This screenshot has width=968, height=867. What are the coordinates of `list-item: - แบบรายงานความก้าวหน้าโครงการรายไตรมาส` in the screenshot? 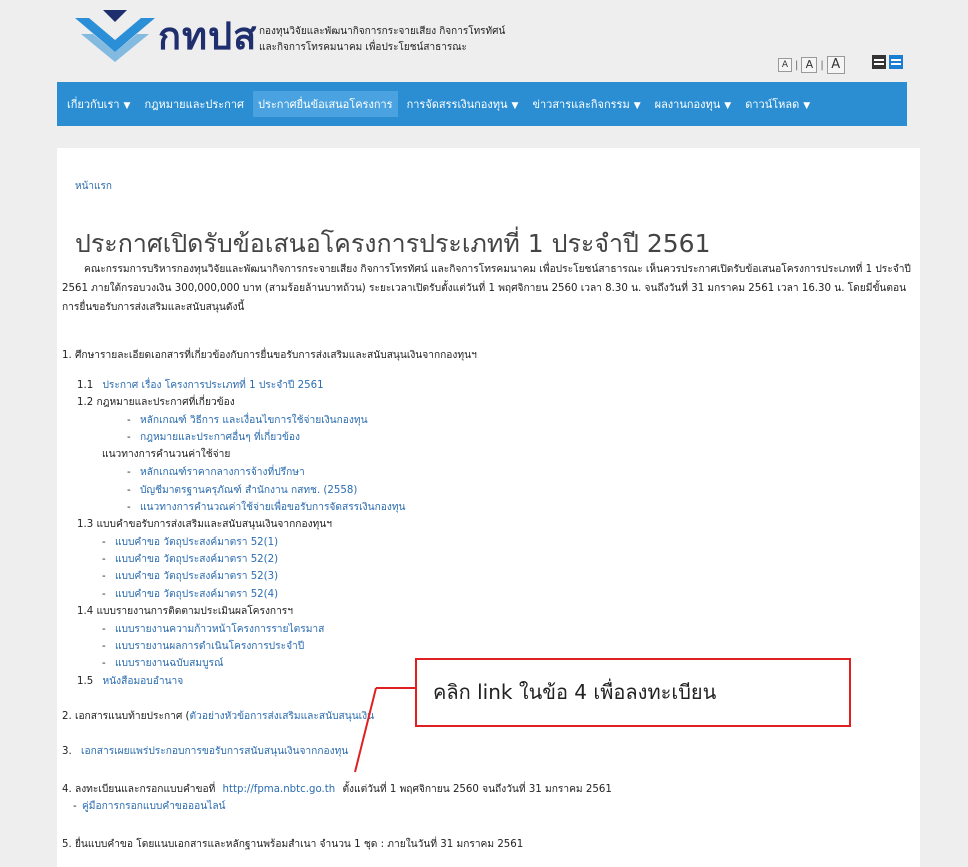 It's located at (213, 630).